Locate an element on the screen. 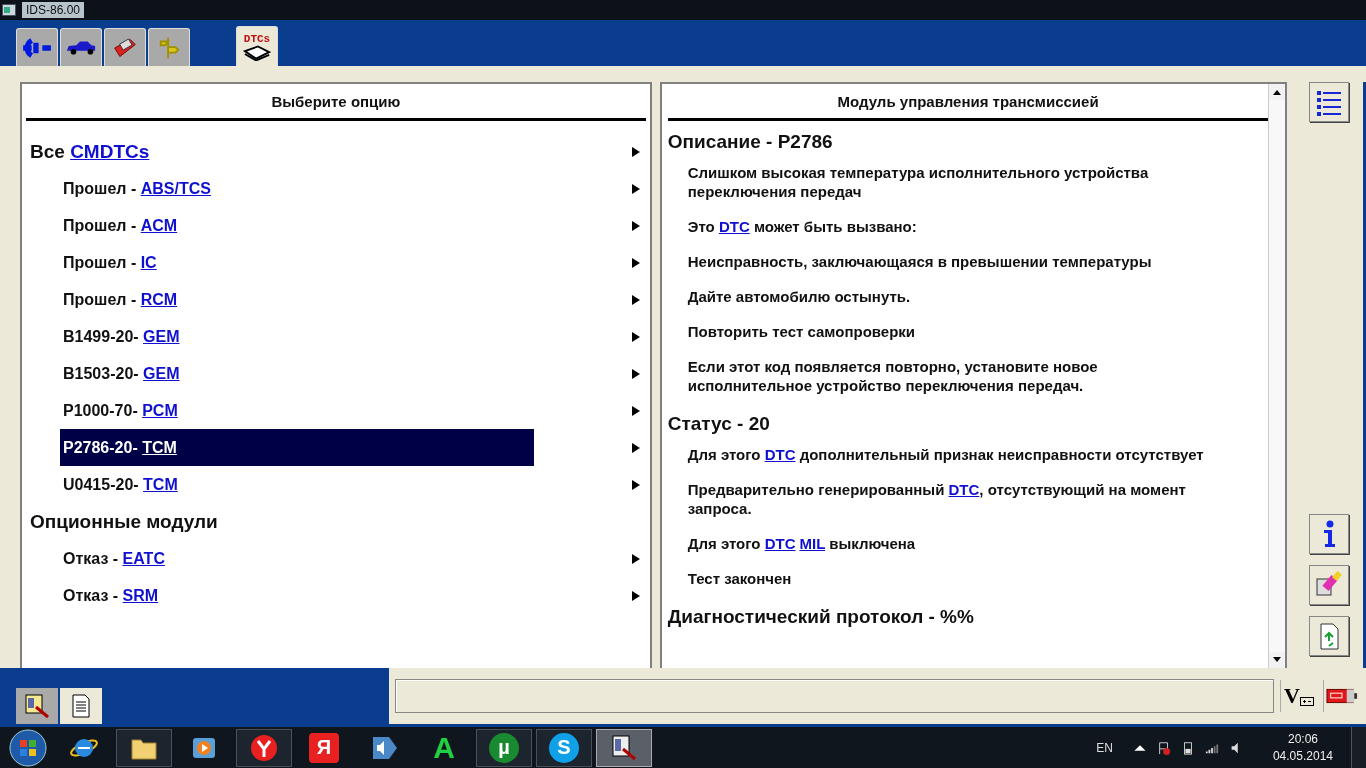  description-text: Для этого DTC дополнительный признак неисправности отсутствует is located at coordinates (946, 454).